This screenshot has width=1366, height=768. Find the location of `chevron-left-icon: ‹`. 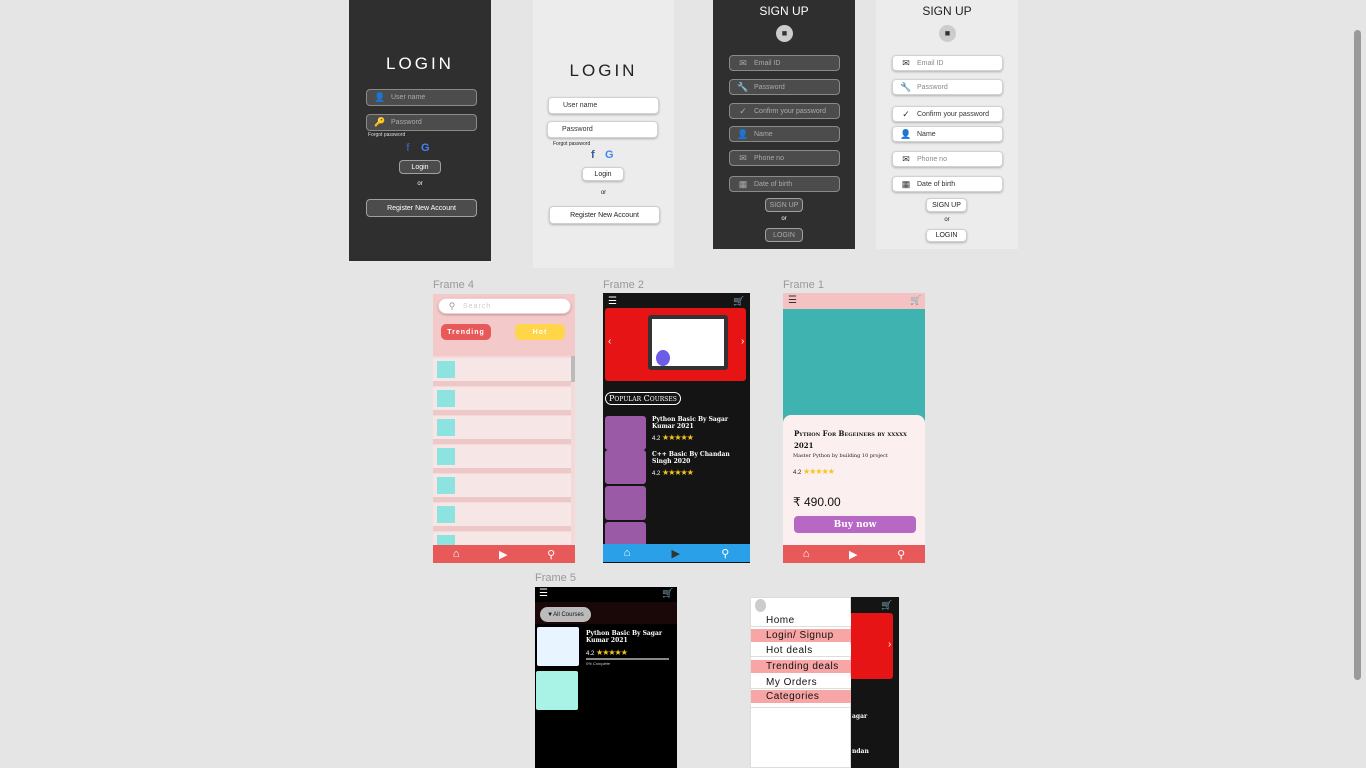

chevron-left-icon: ‹ is located at coordinates (609, 341).